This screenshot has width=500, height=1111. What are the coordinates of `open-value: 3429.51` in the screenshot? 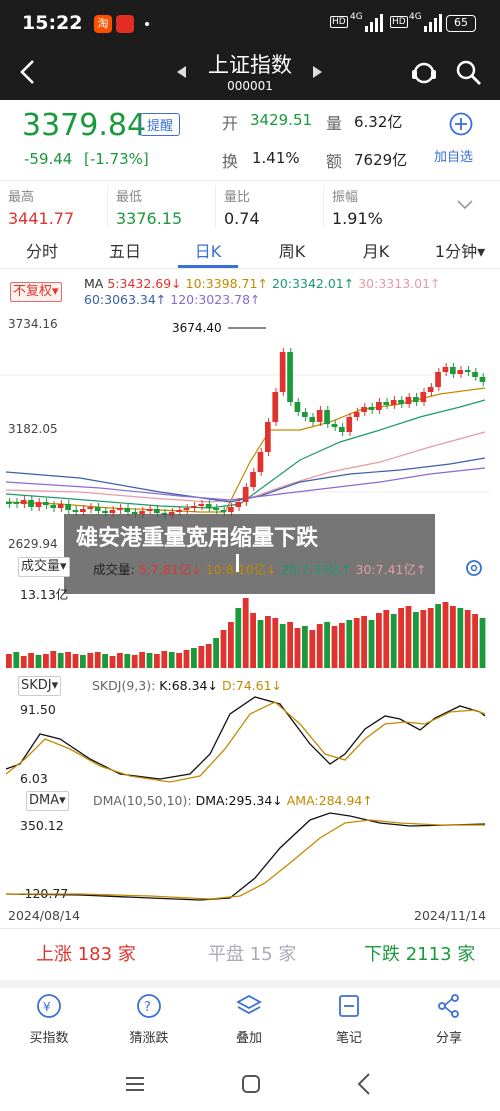 It's located at (281, 120).